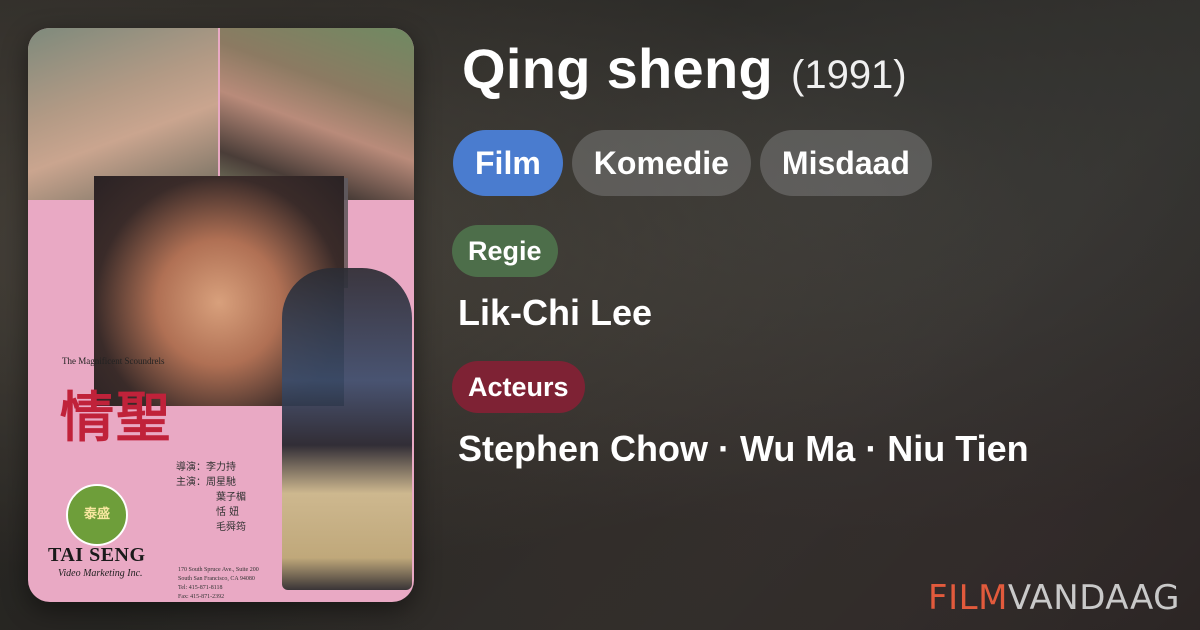  What do you see at coordinates (231, 527) in the screenshot?
I see `poster-credit-line: 毛舜筠` at bounding box center [231, 527].